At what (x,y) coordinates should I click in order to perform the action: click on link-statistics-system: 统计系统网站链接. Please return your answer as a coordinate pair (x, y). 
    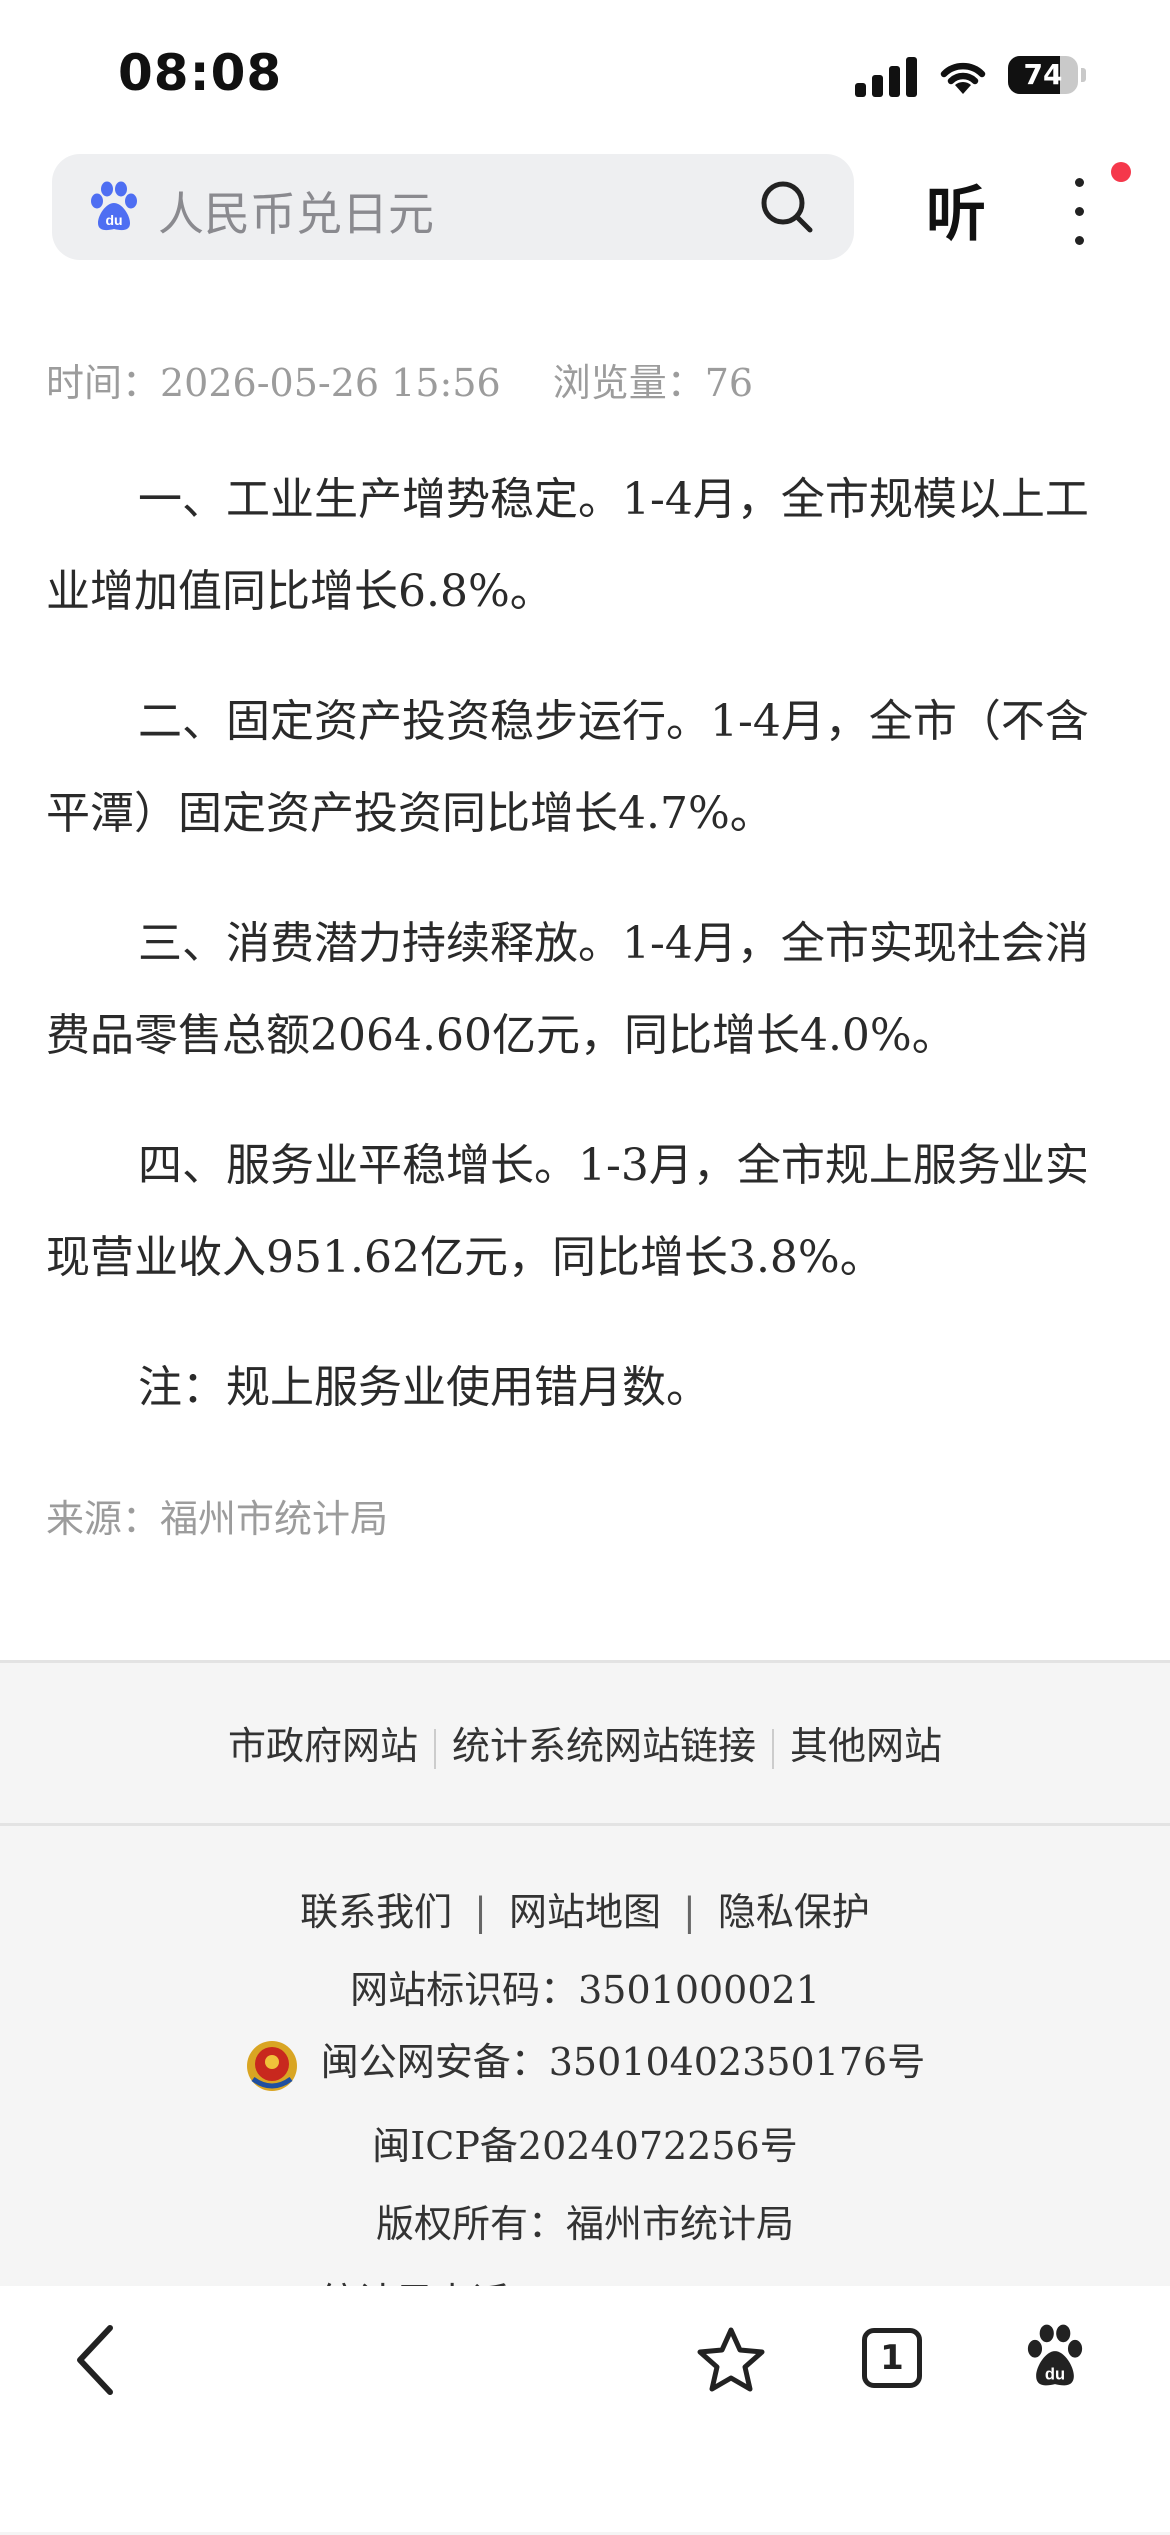
    Looking at the image, I should click on (604, 1746).